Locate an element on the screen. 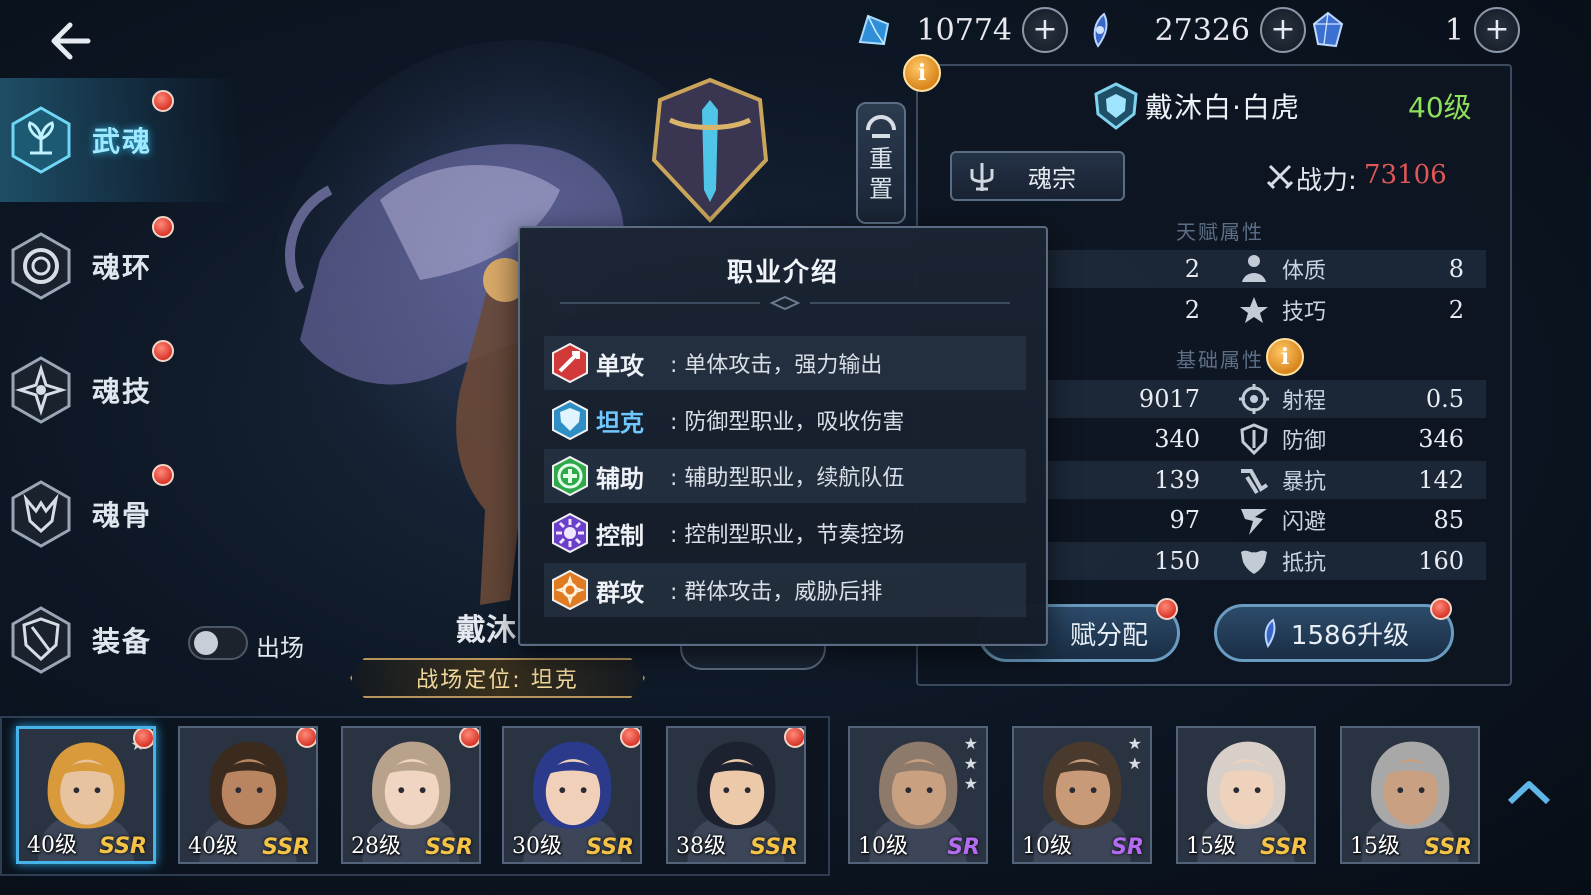 This screenshot has height=895, width=1591. menu-item-soul-skill: 魂技 is located at coordinates (120, 390).